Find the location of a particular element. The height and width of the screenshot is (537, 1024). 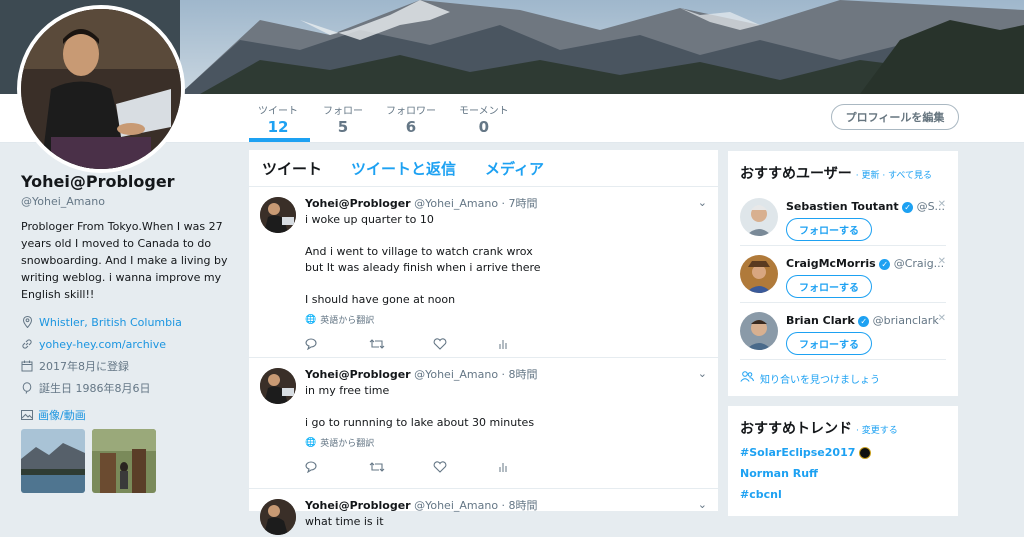

media-label: 画像/動画 is located at coordinates (62, 415).